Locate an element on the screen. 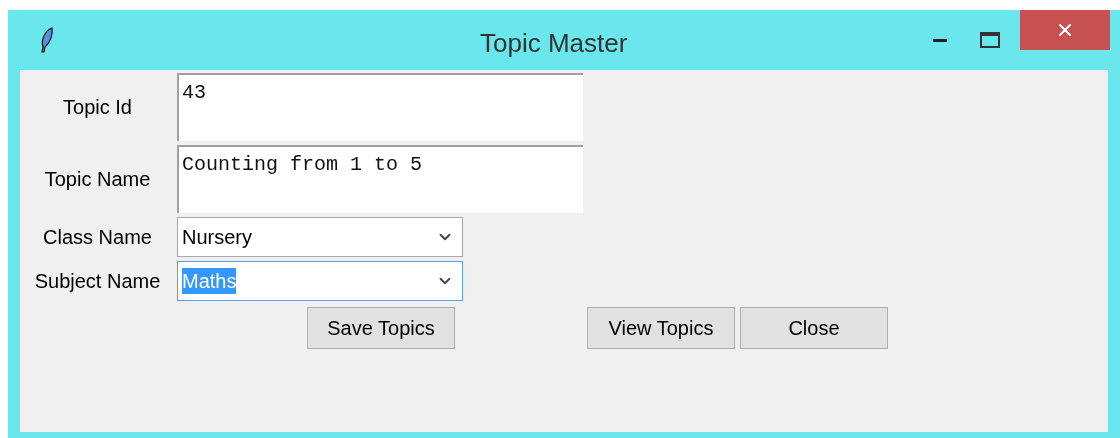  text-field: 43 is located at coordinates (380, 107).